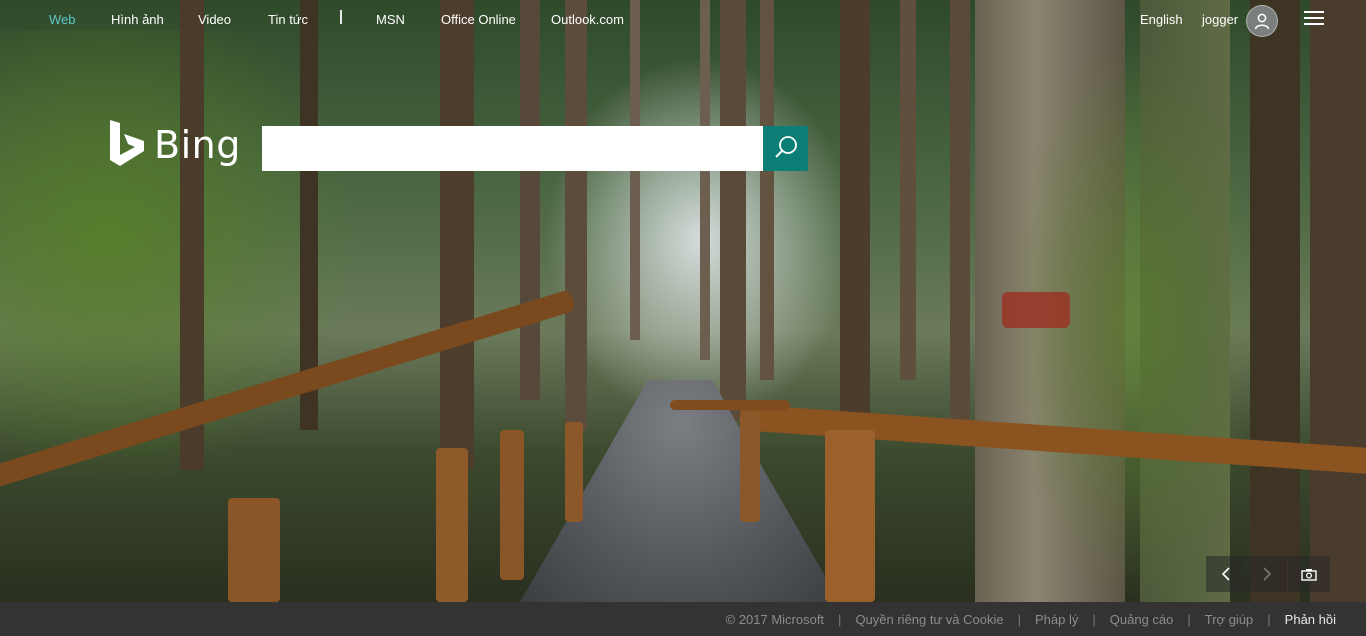 The height and width of the screenshot is (636, 1366). I want to click on footer-help-link: Trợ giúp, so click(1229, 619).